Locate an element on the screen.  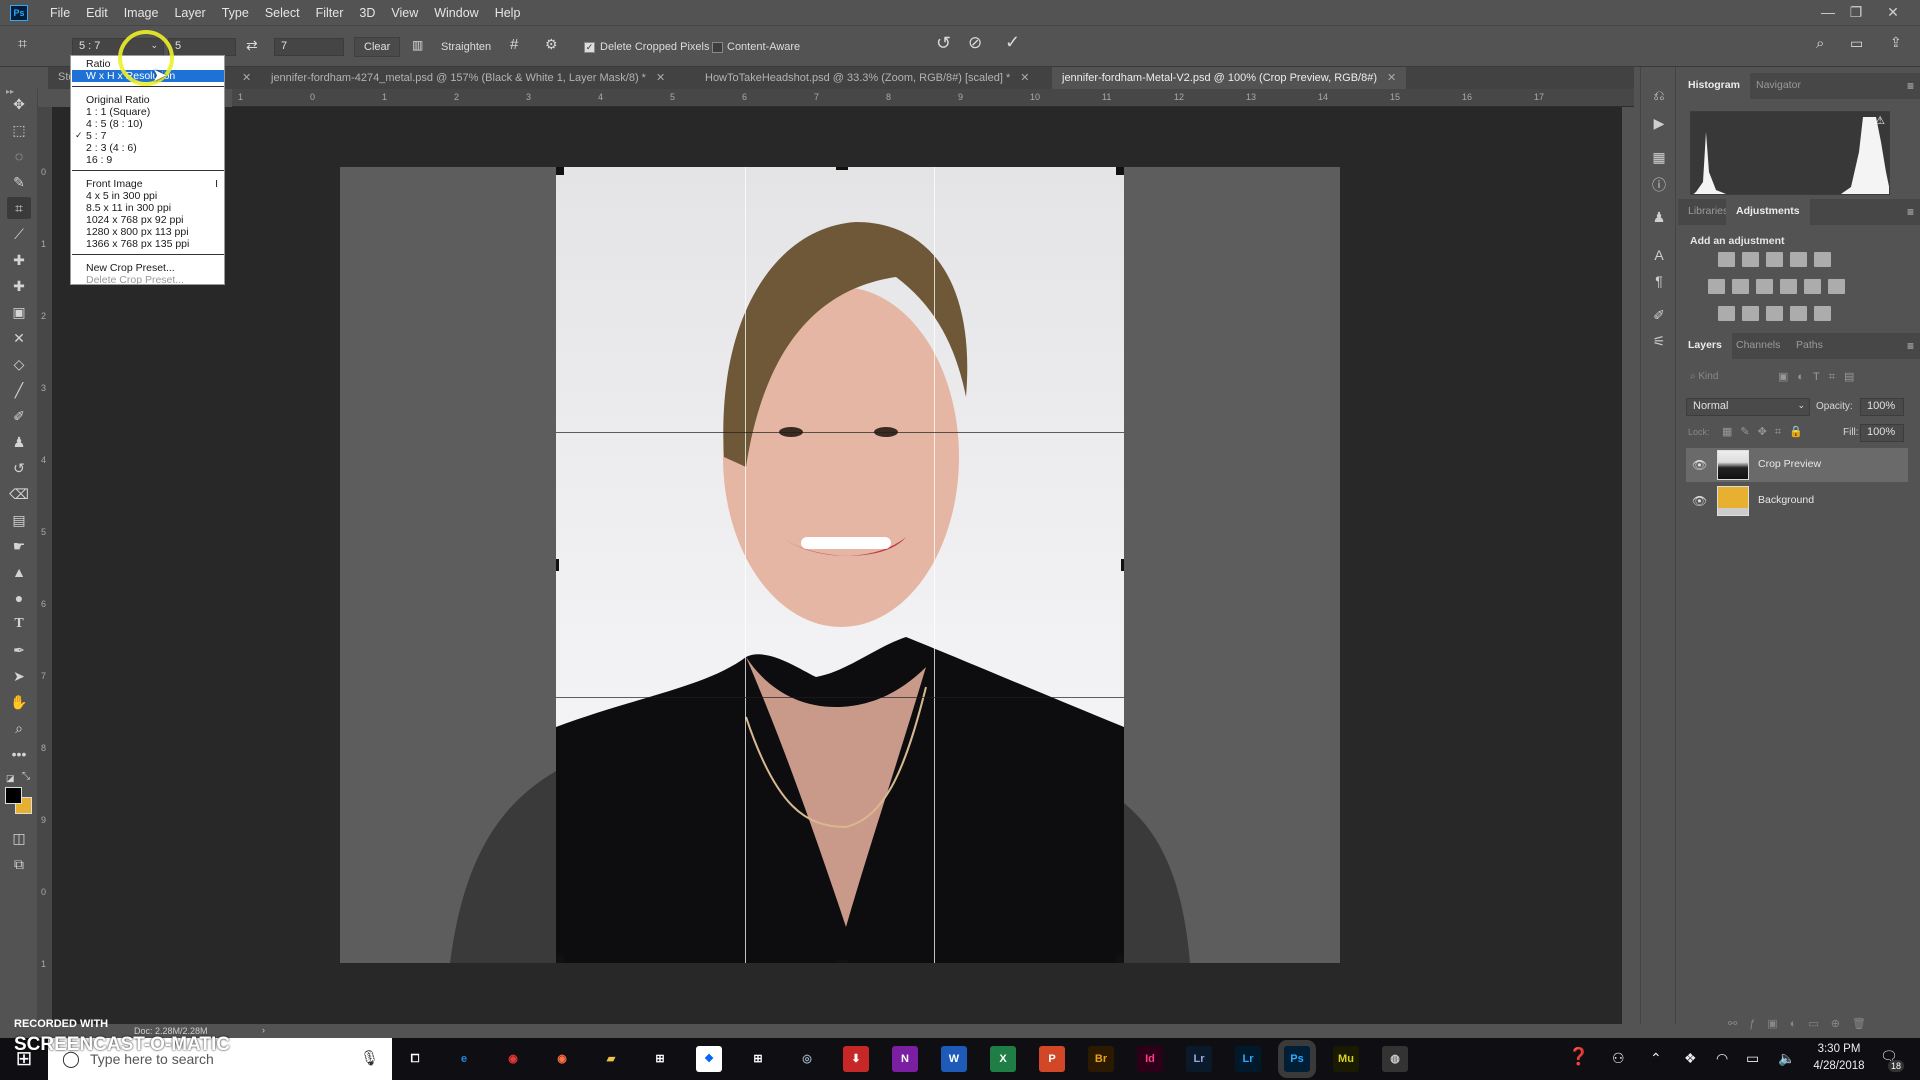
photo-filter-icon is located at coordinates (1788, 286).